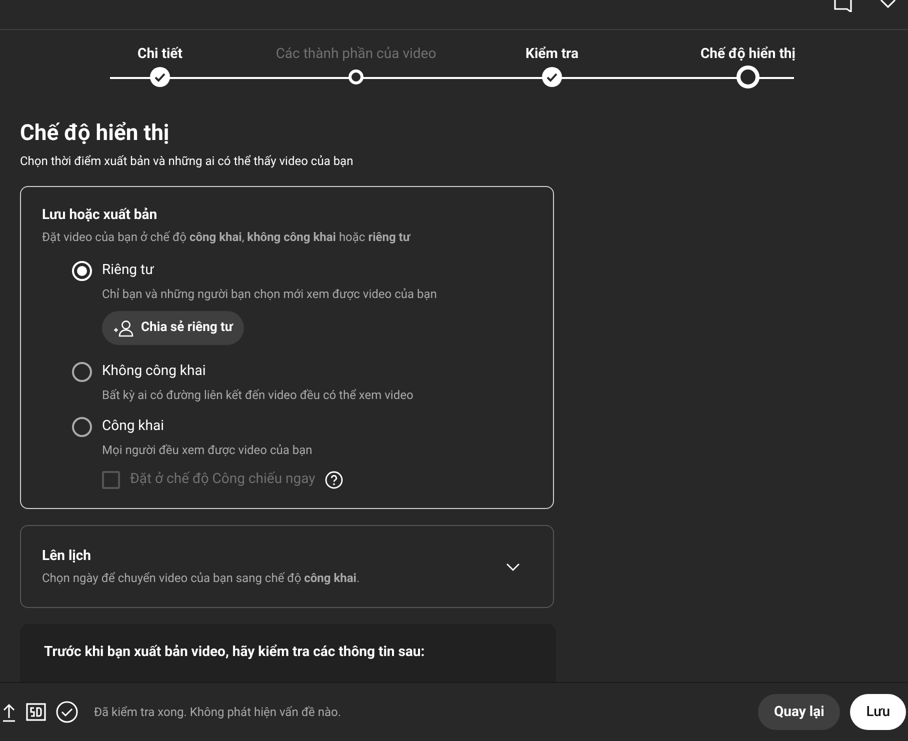 The width and height of the screenshot is (908, 741). I want to click on card-description: Chọn ngày để chuyển video của bạn sang chế độ công khai., so click(201, 578).